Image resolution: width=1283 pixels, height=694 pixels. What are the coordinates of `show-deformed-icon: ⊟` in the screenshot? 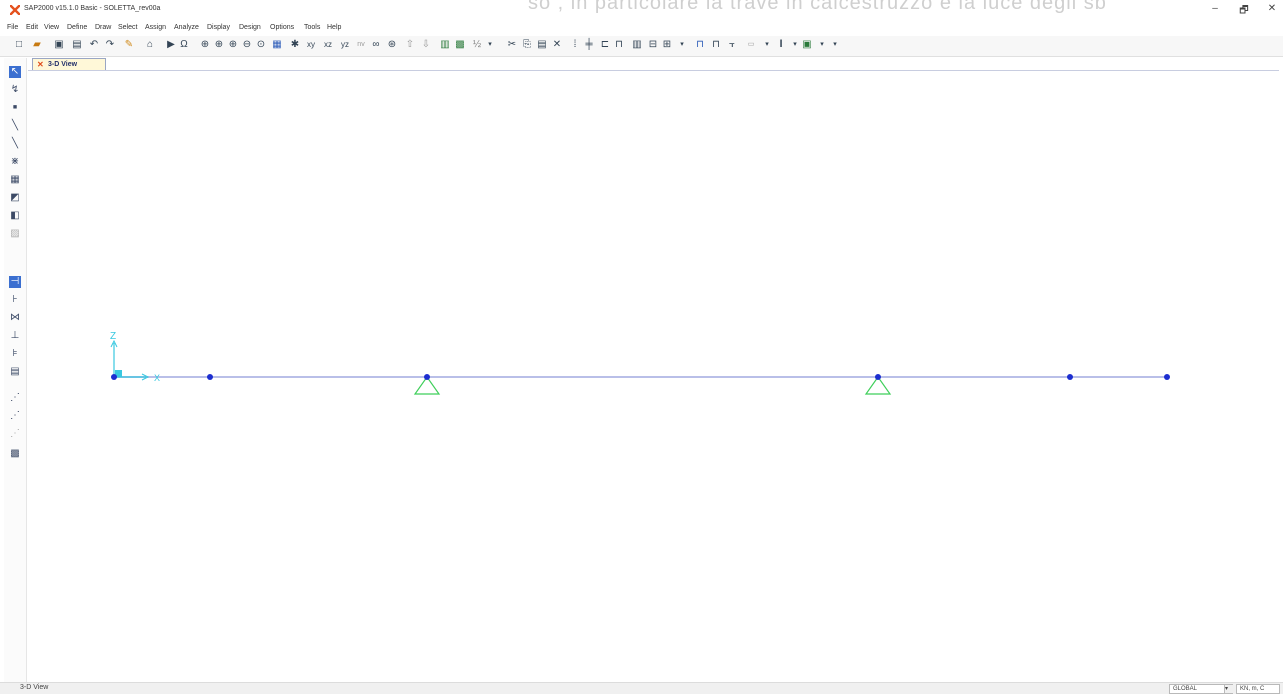 It's located at (653, 45).